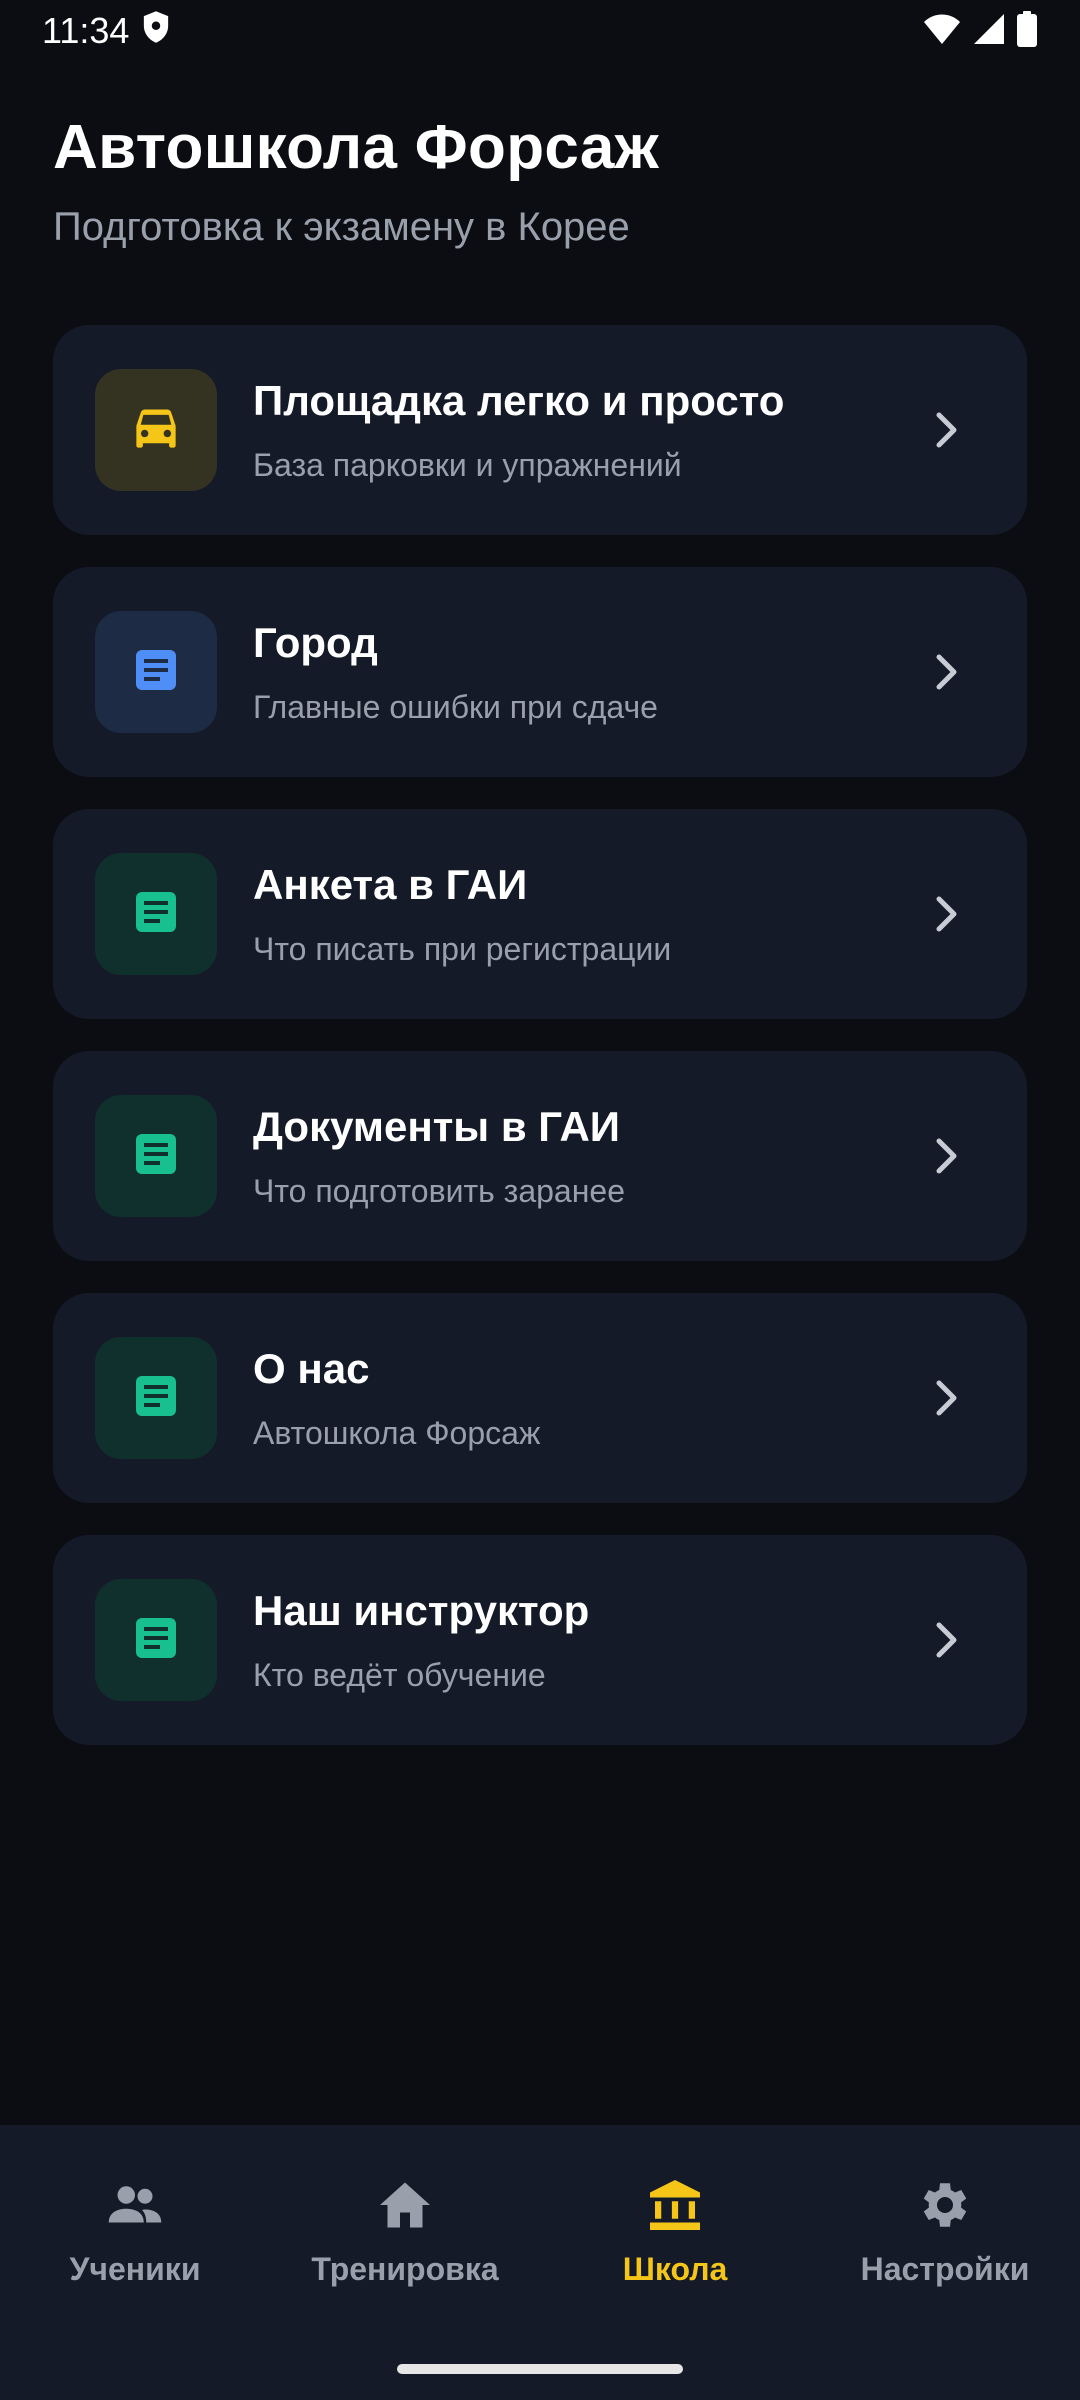 The height and width of the screenshot is (2400, 1080). Describe the element at coordinates (467, 464) in the screenshot. I see `card-subtitle: База парковки и упражнений` at that location.